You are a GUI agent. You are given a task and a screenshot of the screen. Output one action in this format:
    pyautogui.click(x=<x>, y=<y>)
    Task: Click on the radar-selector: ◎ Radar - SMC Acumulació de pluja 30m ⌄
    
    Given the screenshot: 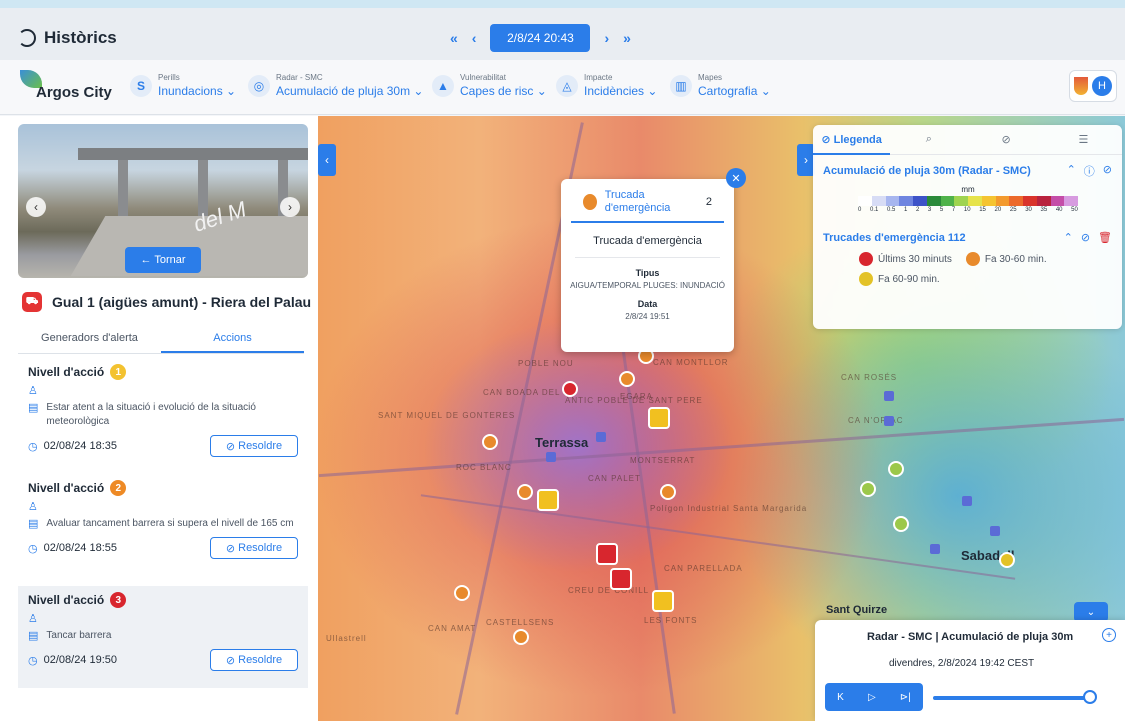 What is the action you would take?
    pyautogui.click(x=335, y=86)
    